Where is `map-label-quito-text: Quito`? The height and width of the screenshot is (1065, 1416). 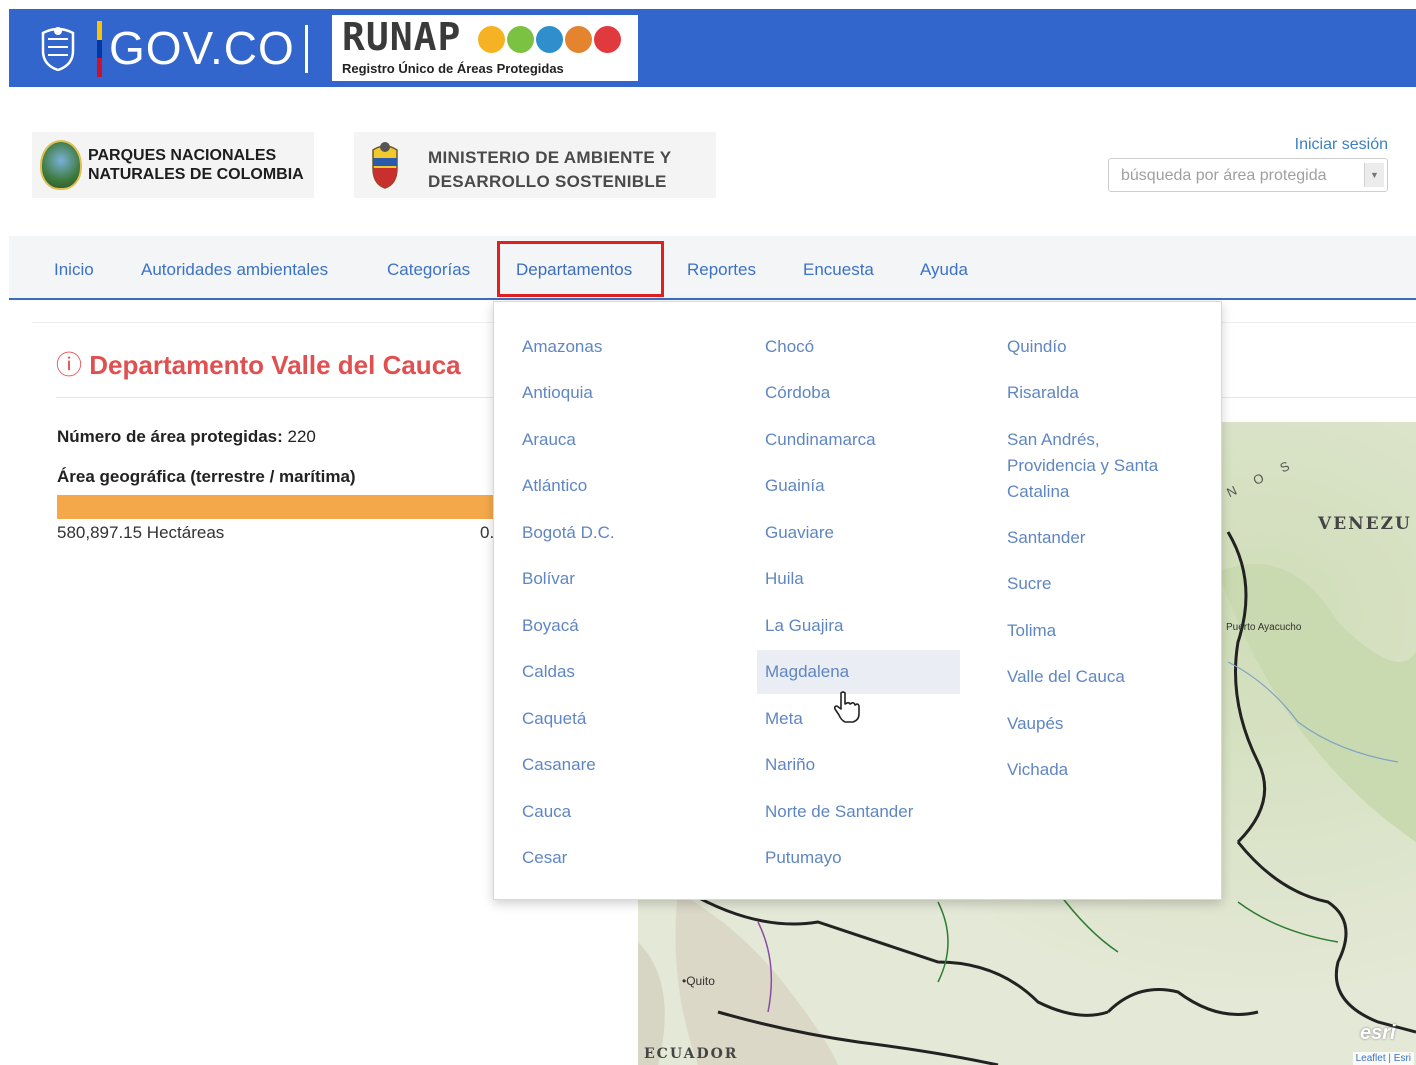
map-label-quito-text: Quito is located at coordinates (700, 981).